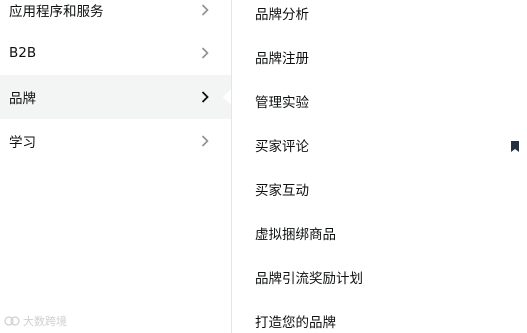 Image resolution: width=527 pixels, height=333 pixels. What do you see at coordinates (22, 143) in the screenshot?
I see `menu-item-label: 学习` at bounding box center [22, 143].